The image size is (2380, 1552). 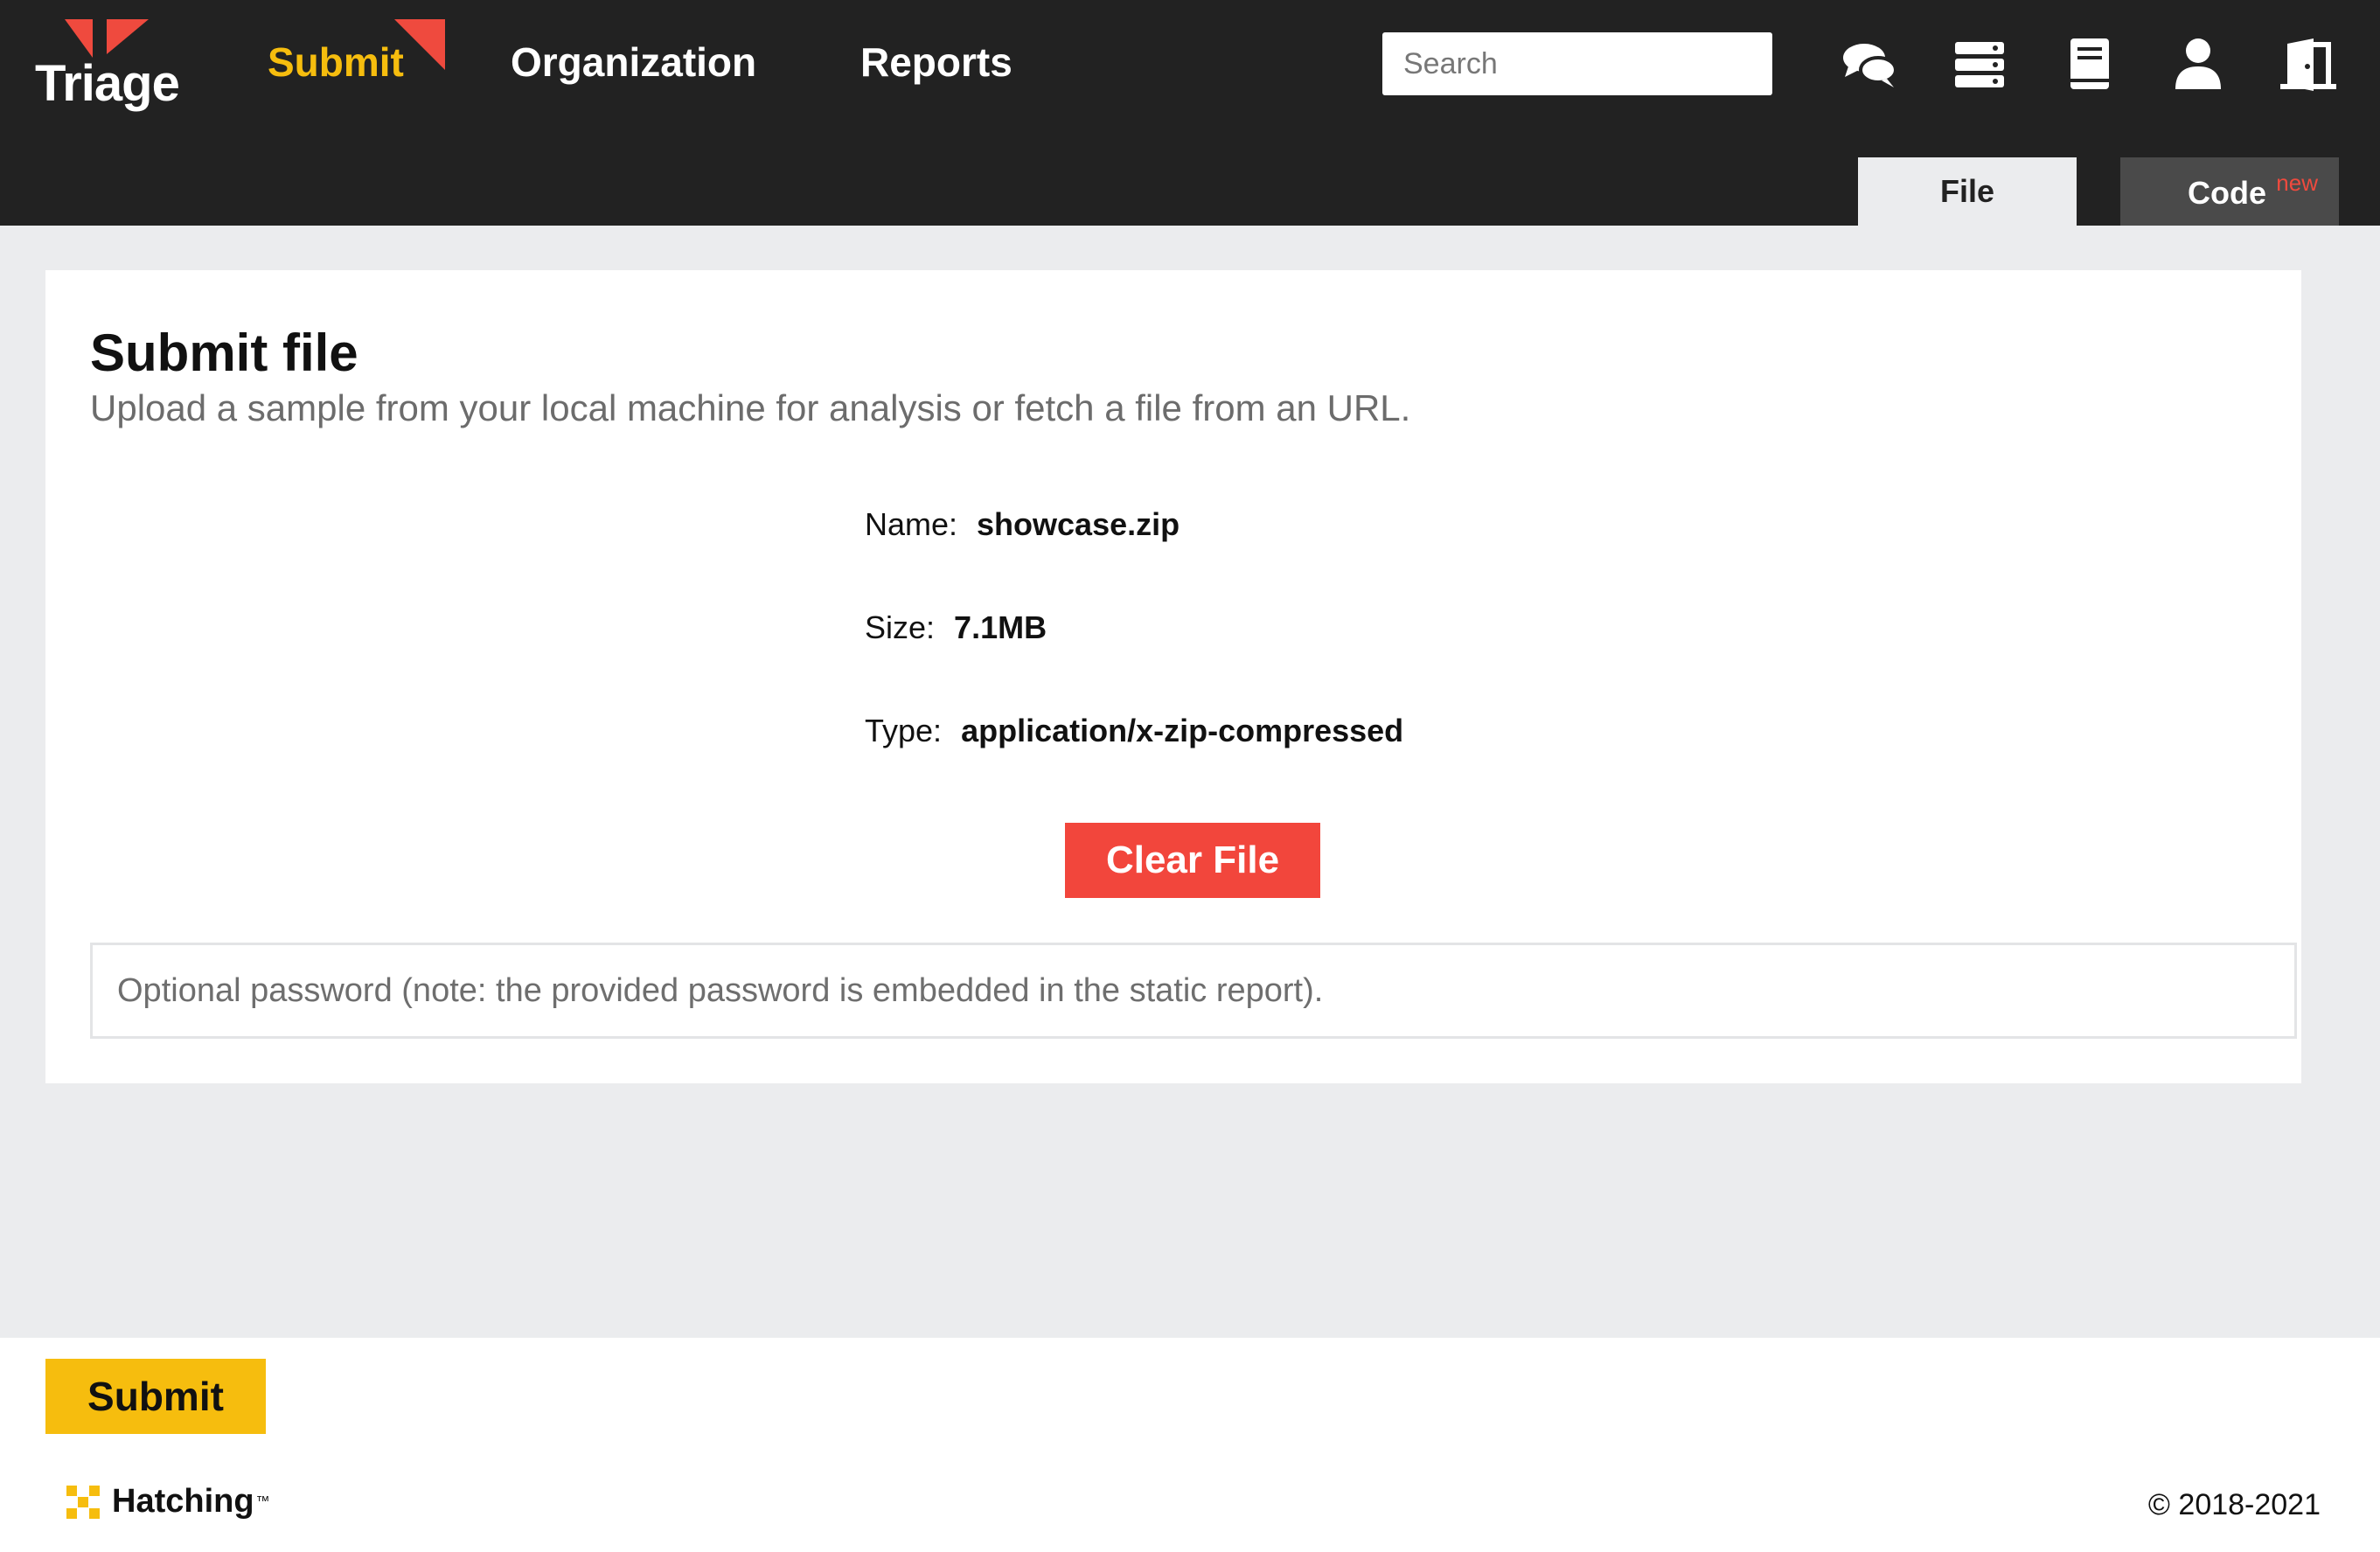 What do you see at coordinates (2234, 1504) in the screenshot?
I see `copyright-text: © 2018-2021` at bounding box center [2234, 1504].